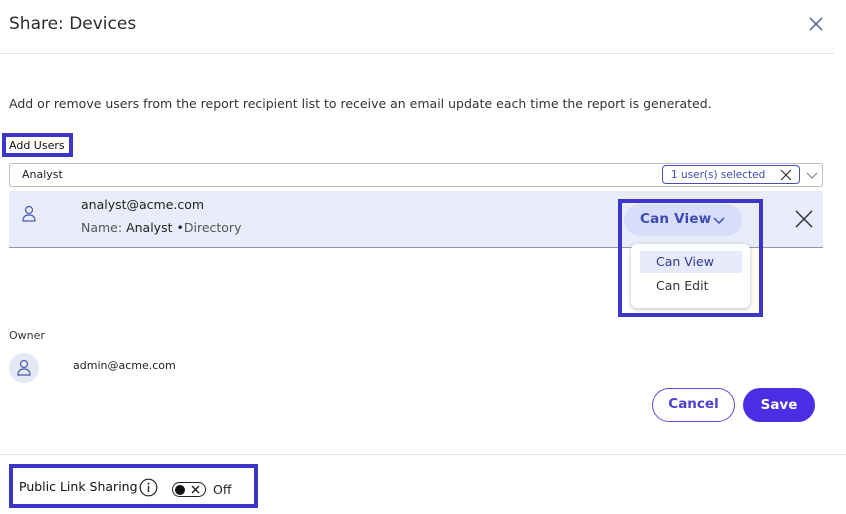 This screenshot has height=514, width=846. I want to click on public-link-toggle, so click(189, 489).